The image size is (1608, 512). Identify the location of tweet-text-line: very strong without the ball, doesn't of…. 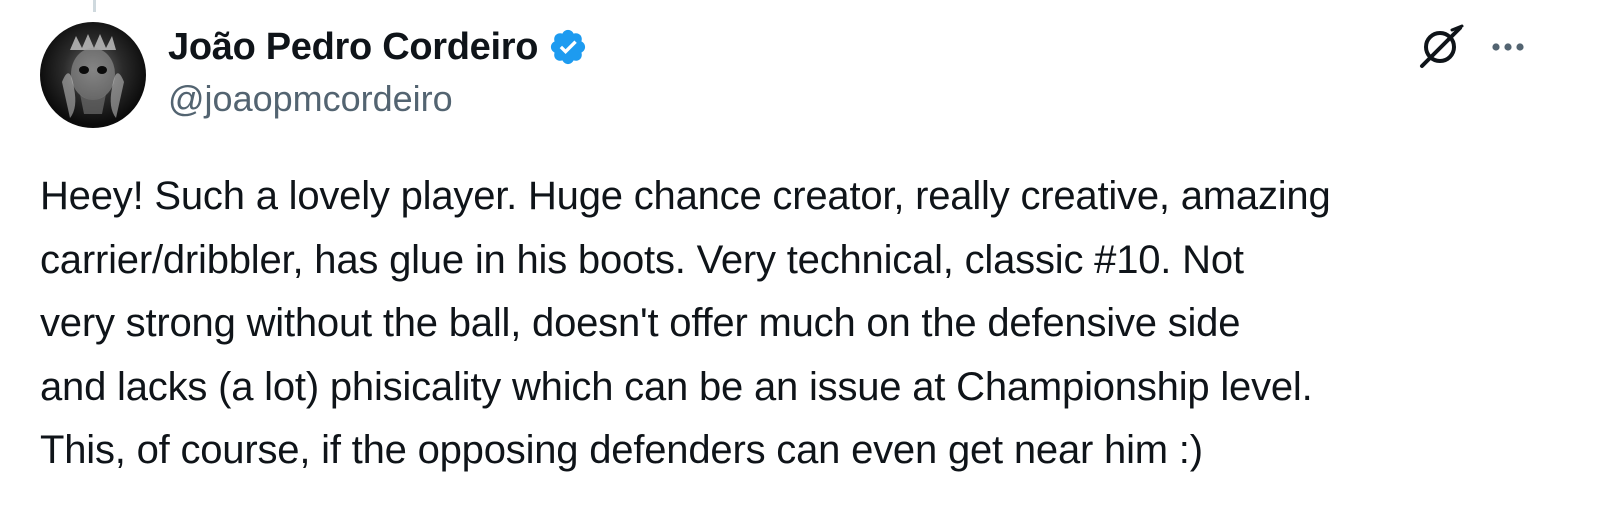
(640, 323).